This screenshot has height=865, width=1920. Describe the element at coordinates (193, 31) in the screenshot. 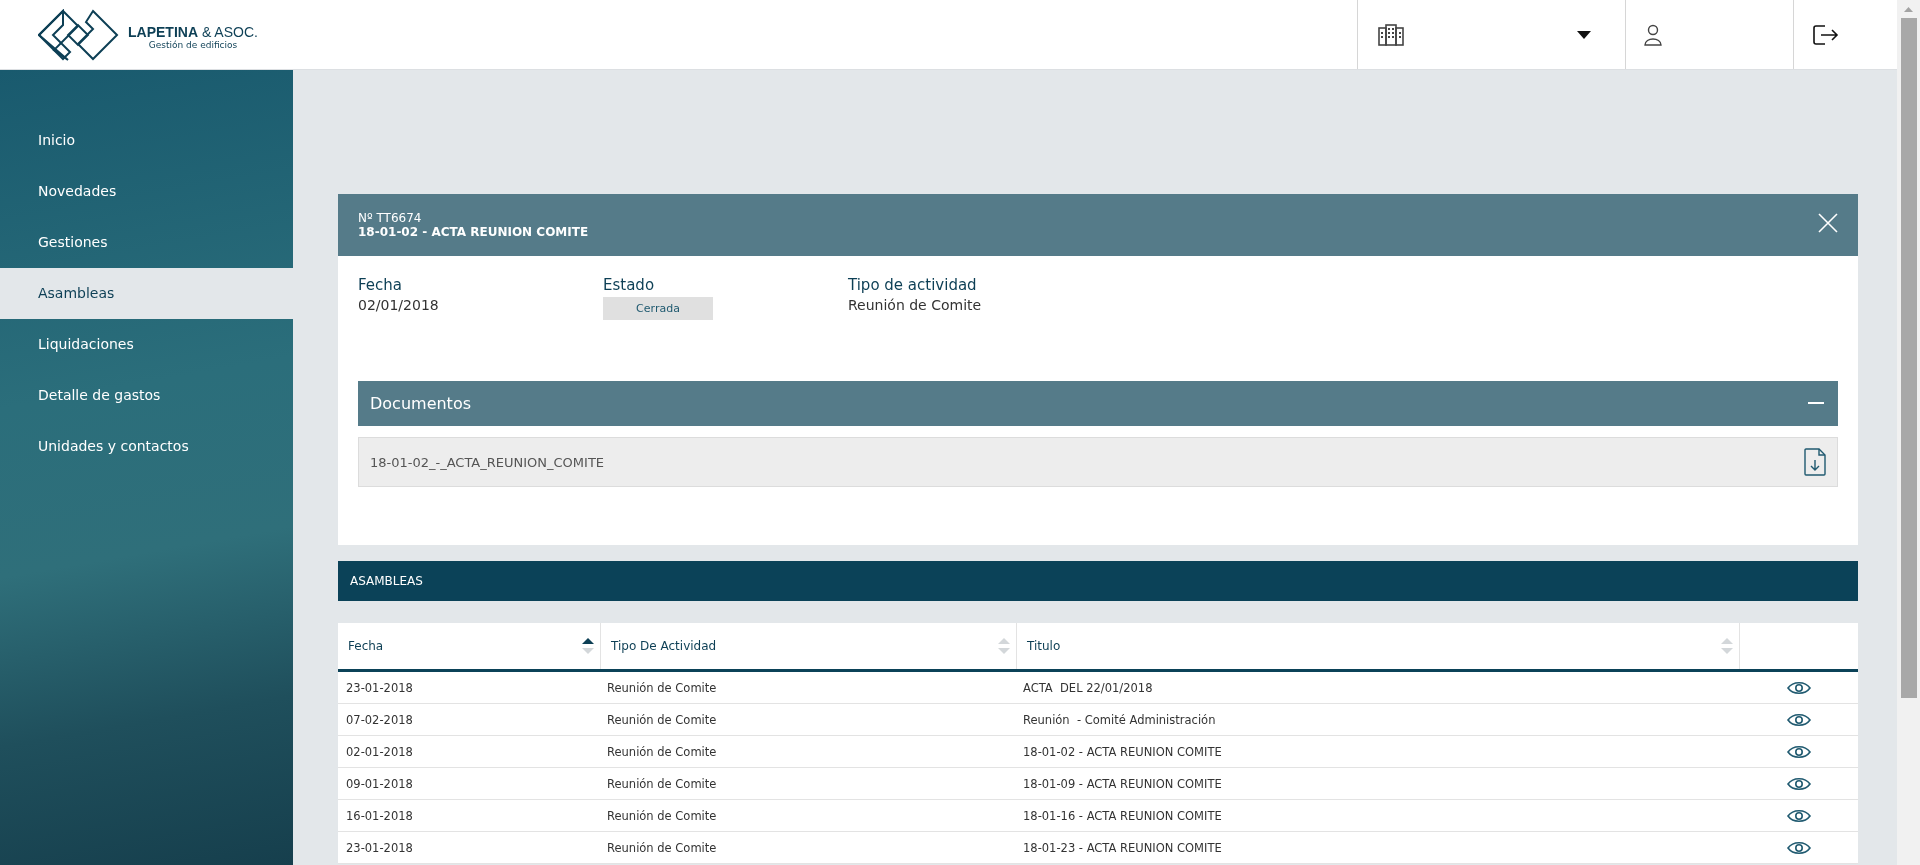

I see `company-name: LAPETINA & ASOC.` at that location.